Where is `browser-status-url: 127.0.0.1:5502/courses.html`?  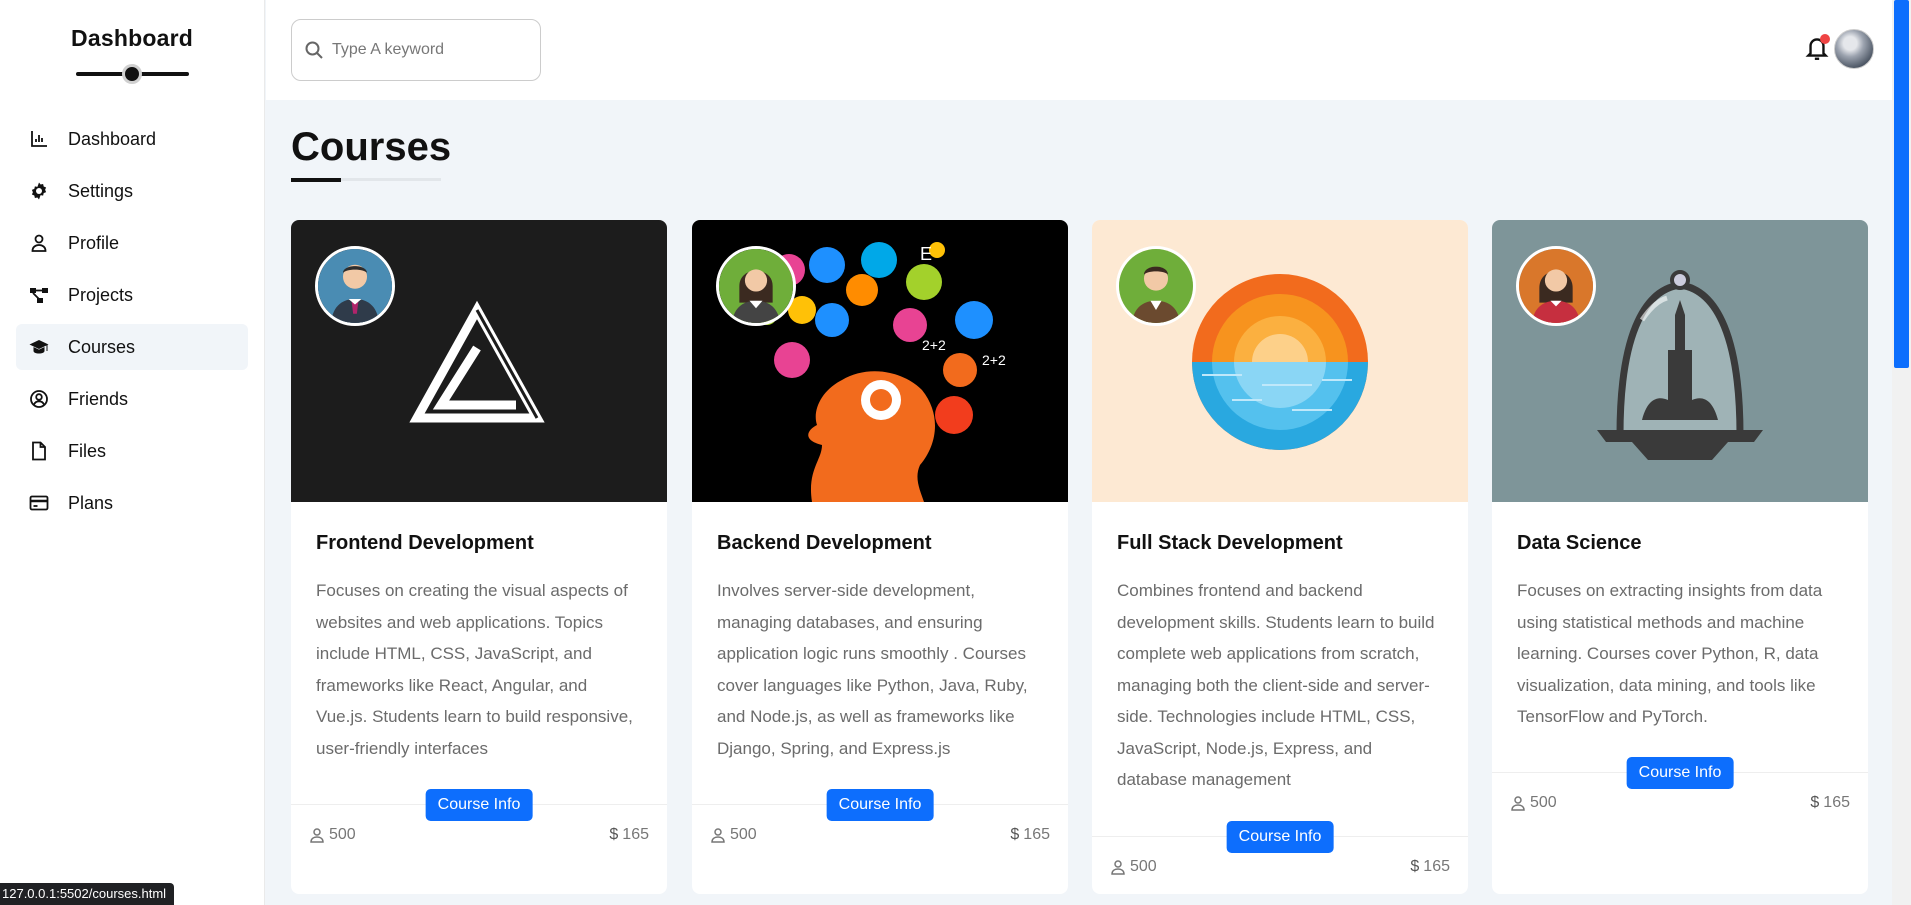 browser-status-url: 127.0.0.1:5502/courses.html is located at coordinates (87, 894).